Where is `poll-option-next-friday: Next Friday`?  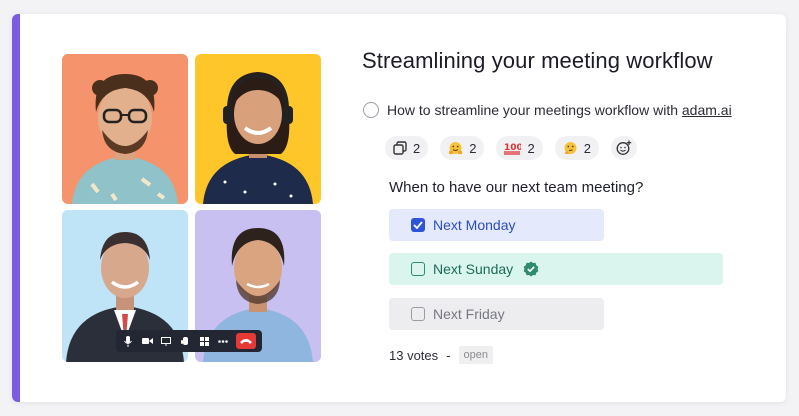
poll-option-next-friday: Next Friday is located at coordinates (496, 314).